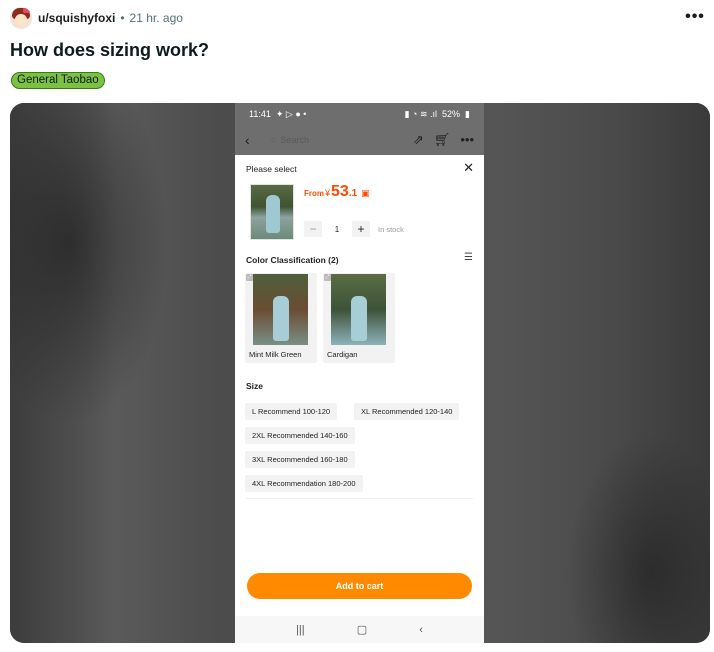  What do you see at coordinates (294, 140) in the screenshot?
I see `search-placeholder: Search` at bounding box center [294, 140].